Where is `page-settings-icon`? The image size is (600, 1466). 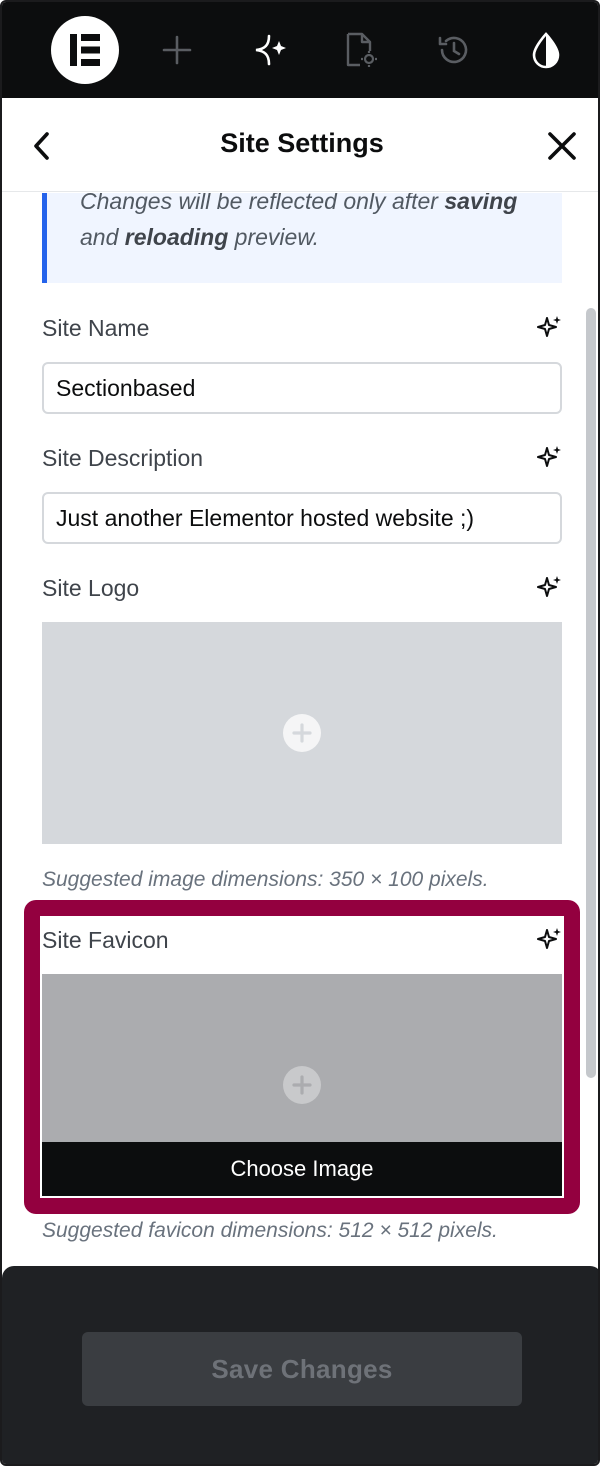 page-settings-icon is located at coordinates (361, 49).